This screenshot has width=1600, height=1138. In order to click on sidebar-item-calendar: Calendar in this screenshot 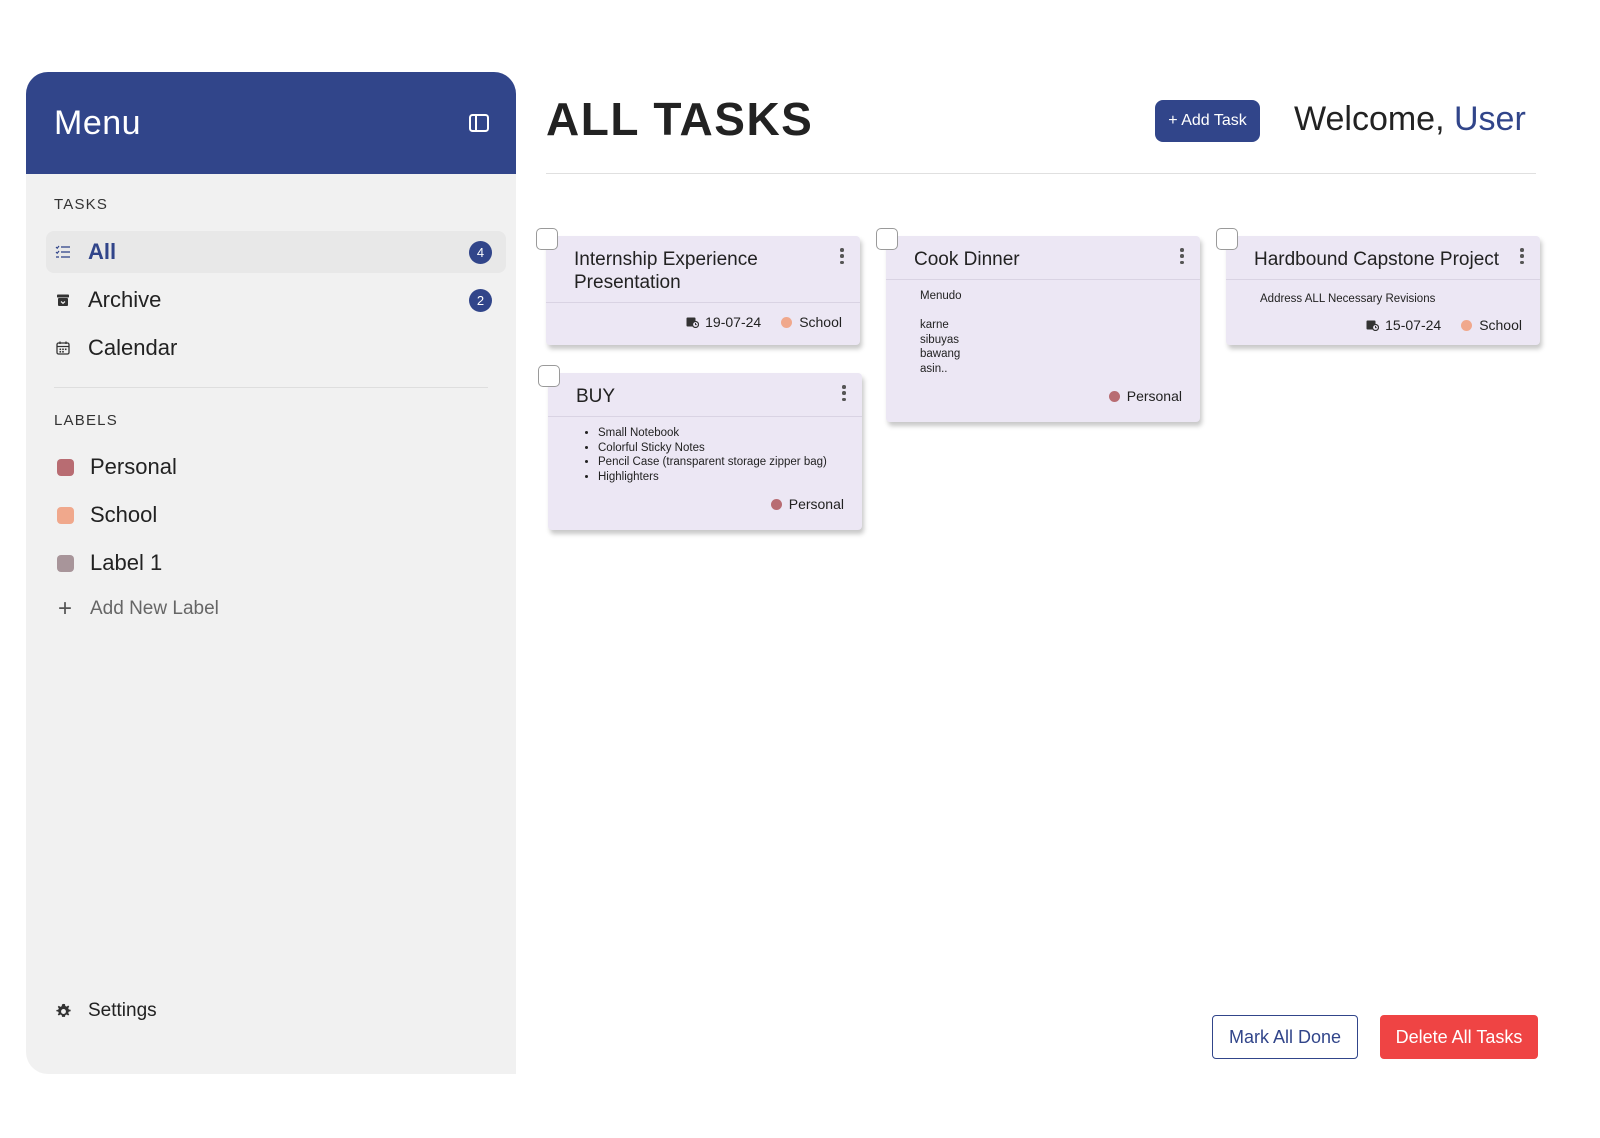, I will do `click(276, 348)`.